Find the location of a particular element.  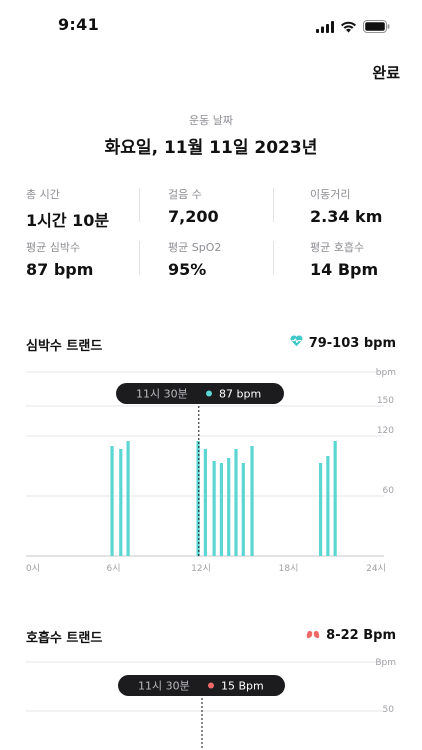

y-tick-label: 50 is located at coordinates (389, 710).